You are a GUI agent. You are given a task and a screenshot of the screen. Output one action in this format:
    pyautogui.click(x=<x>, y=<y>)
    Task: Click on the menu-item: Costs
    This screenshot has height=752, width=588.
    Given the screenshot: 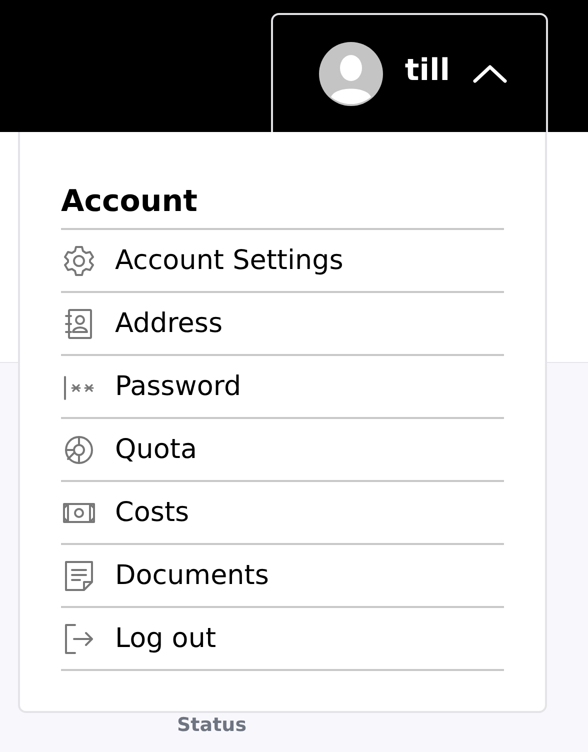 What is the action you would take?
    pyautogui.click(x=282, y=513)
    